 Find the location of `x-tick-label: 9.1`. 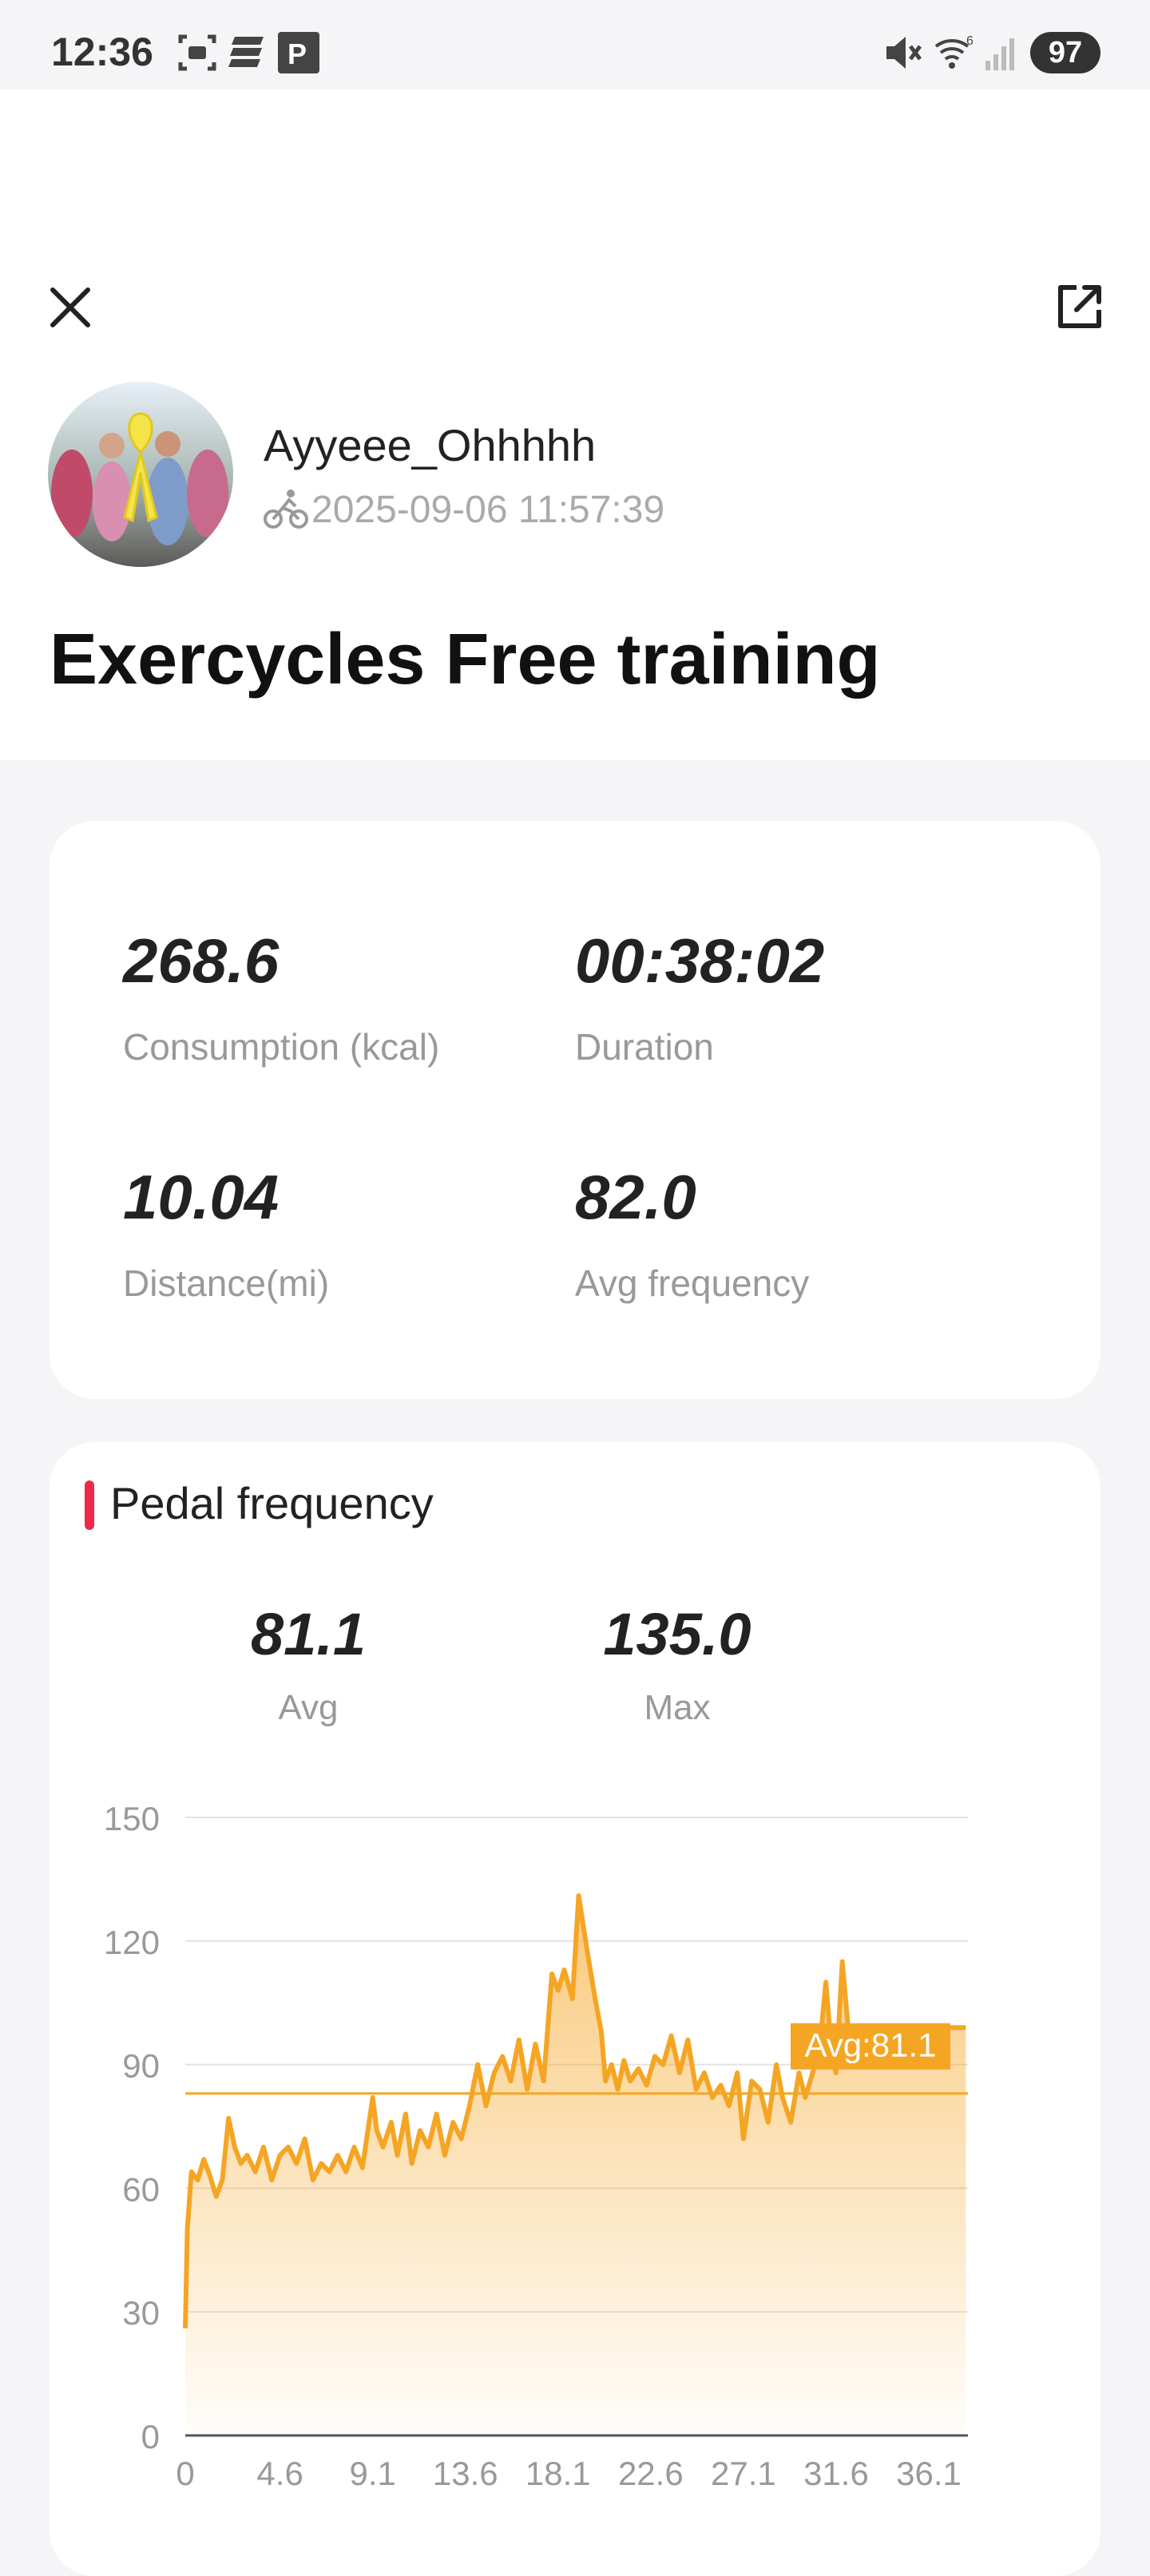

x-tick-label: 9.1 is located at coordinates (372, 2473).